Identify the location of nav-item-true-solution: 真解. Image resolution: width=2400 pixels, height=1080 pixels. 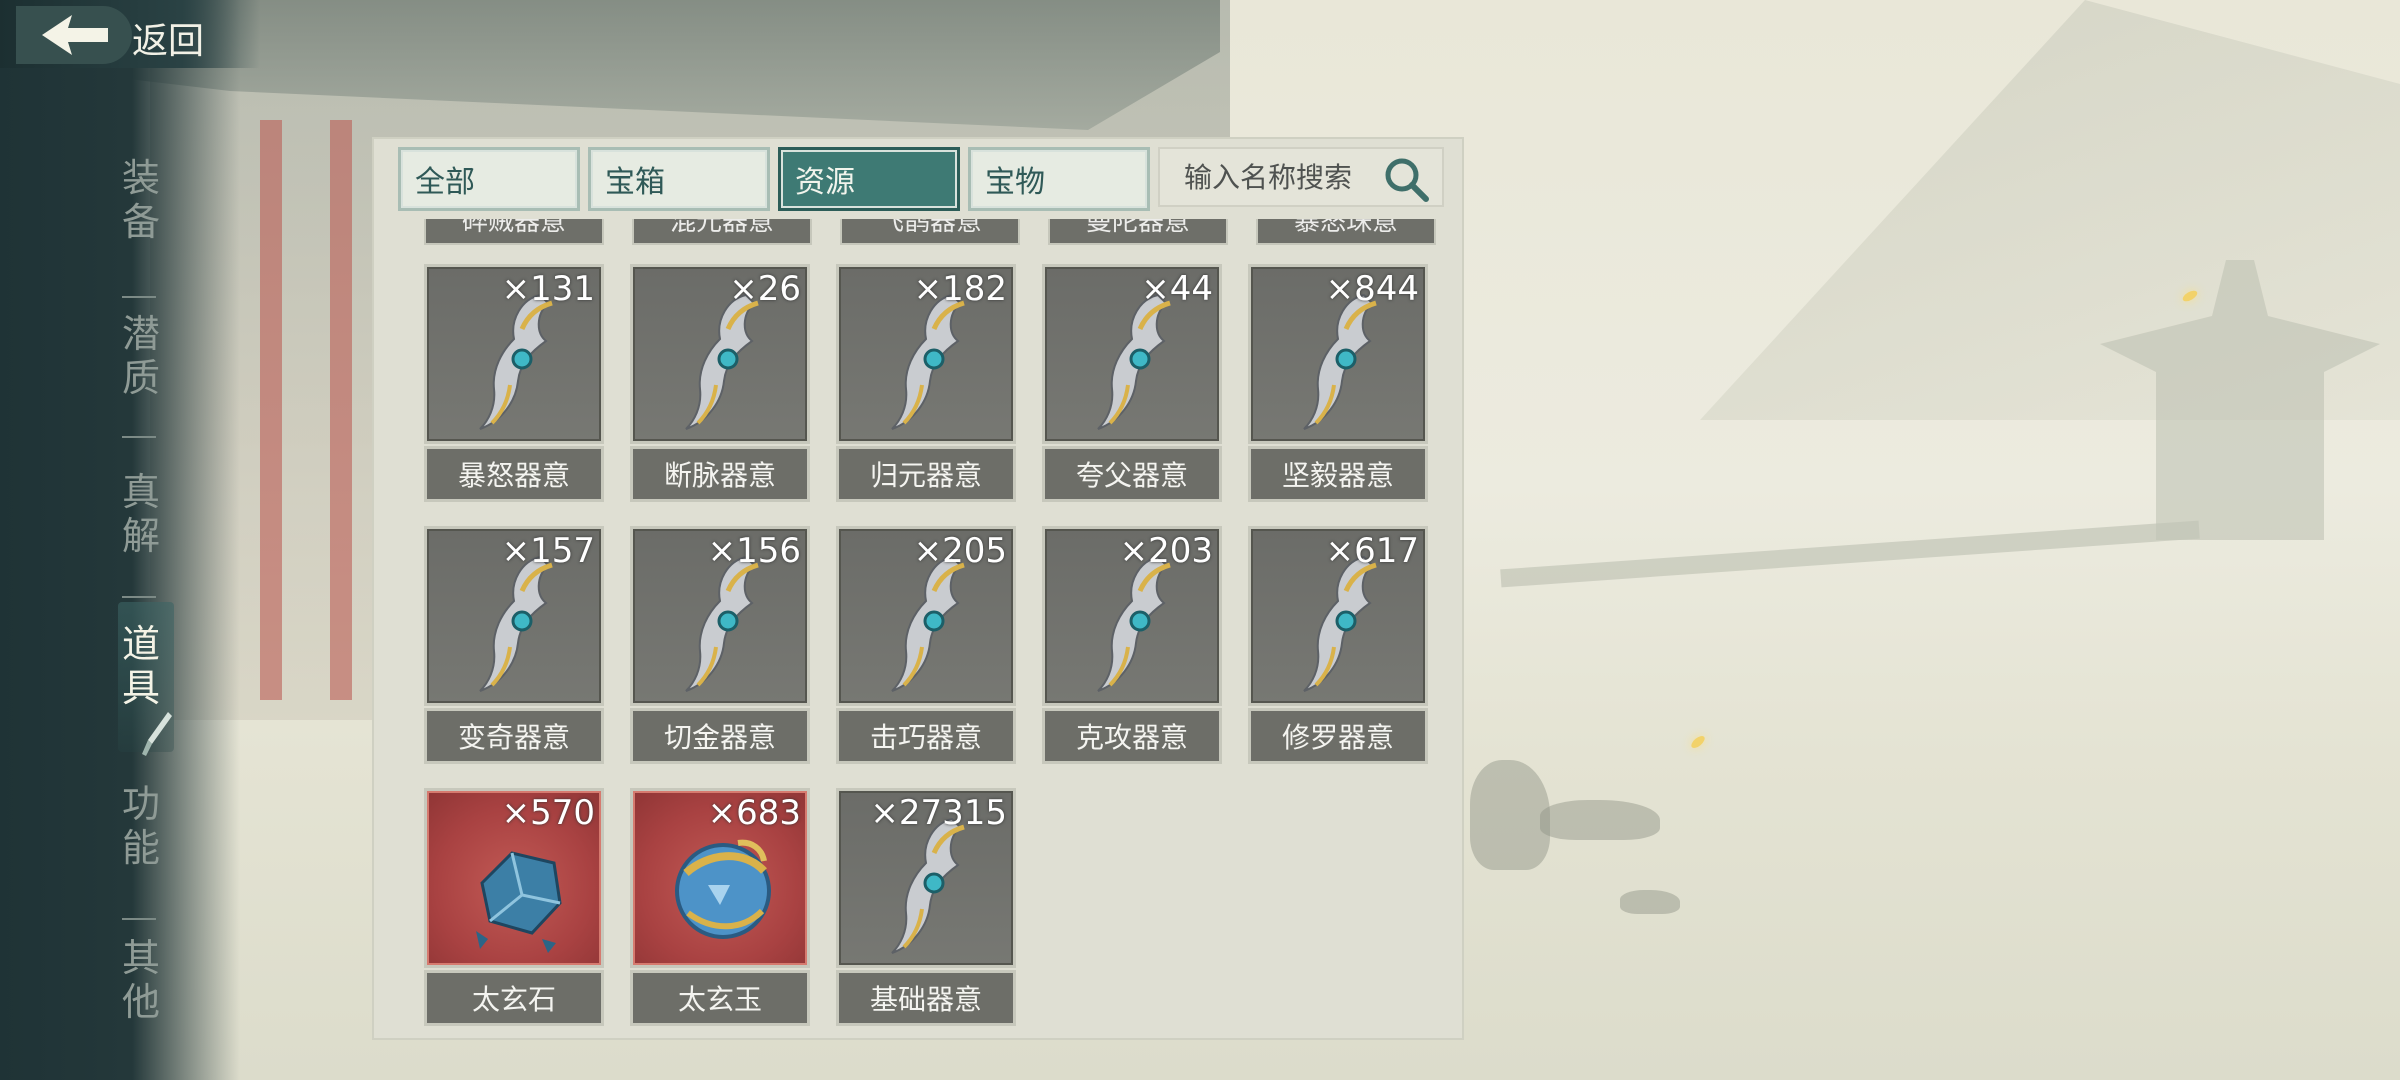
(141, 514).